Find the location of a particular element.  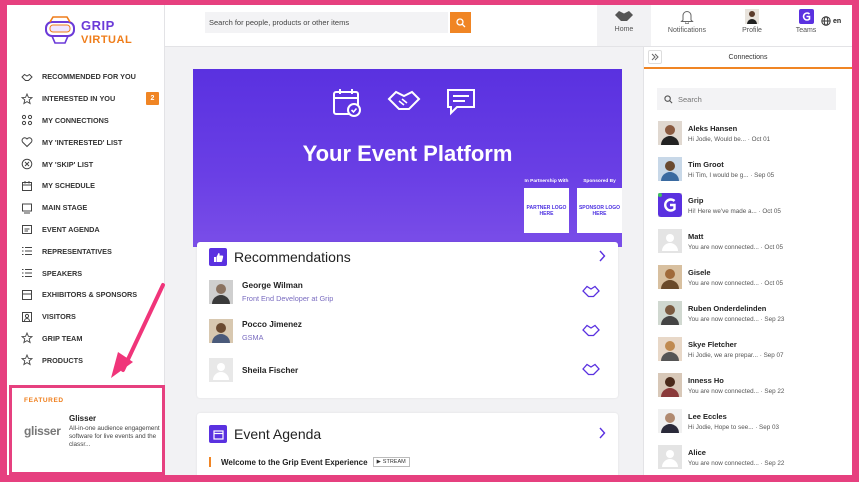

connection-item: Grip Hi! Here we've made a... · Oct 05 is located at coordinates (753, 205).